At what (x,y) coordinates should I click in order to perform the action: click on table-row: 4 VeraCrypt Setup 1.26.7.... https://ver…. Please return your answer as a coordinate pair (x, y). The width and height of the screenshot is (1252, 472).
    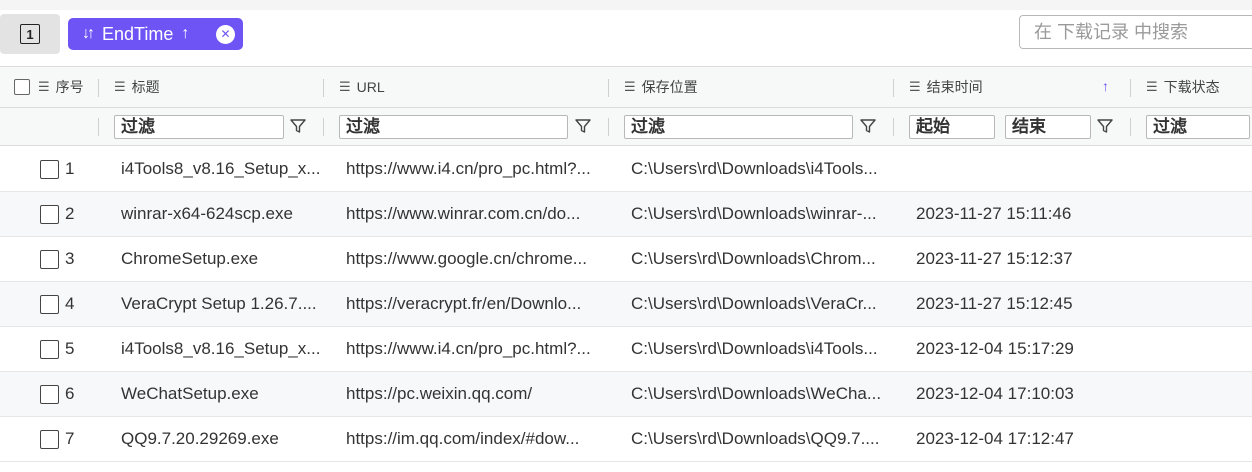
    Looking at the image, I should click on (626, 304).